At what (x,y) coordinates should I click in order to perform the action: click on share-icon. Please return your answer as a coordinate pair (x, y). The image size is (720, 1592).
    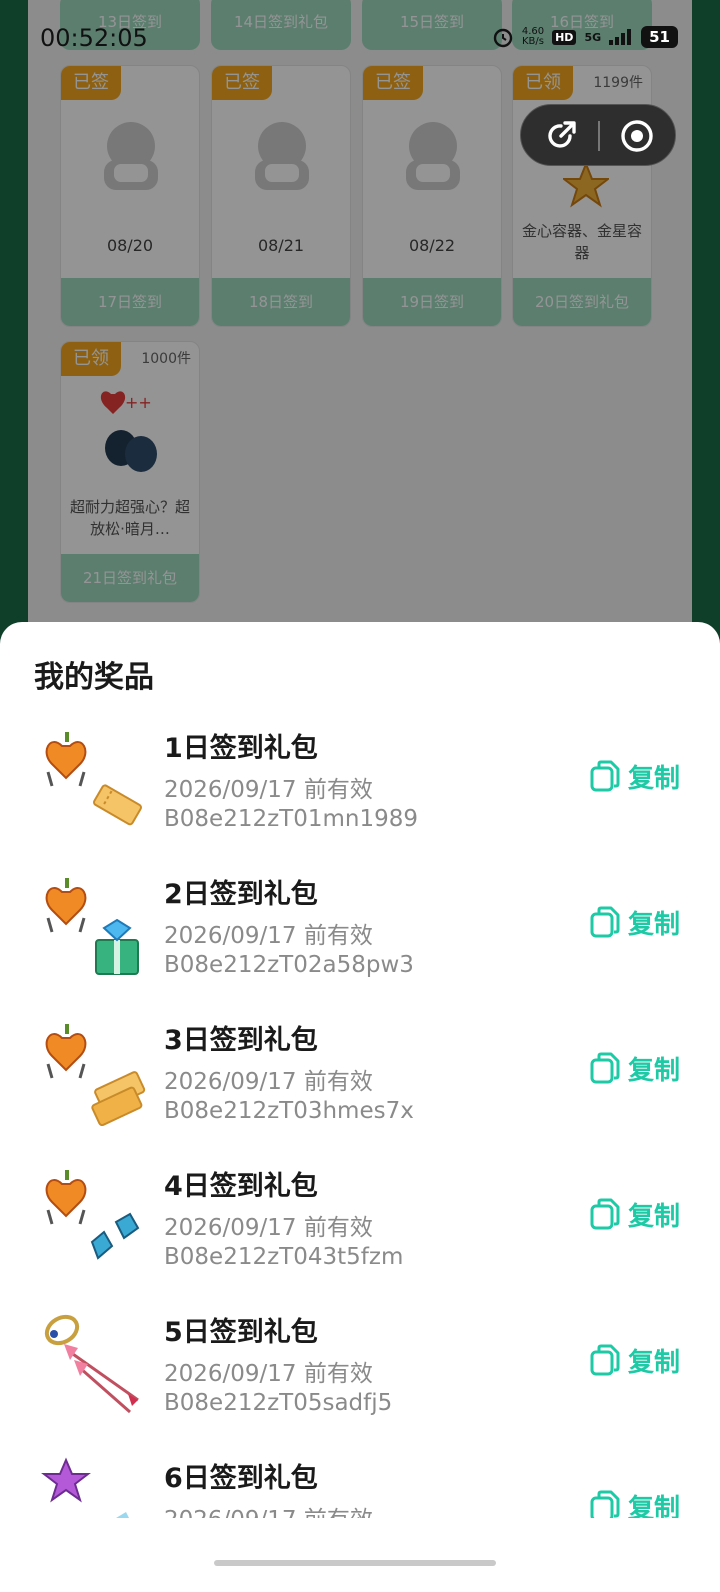
    Looking at the image, I should click on (561, 136).